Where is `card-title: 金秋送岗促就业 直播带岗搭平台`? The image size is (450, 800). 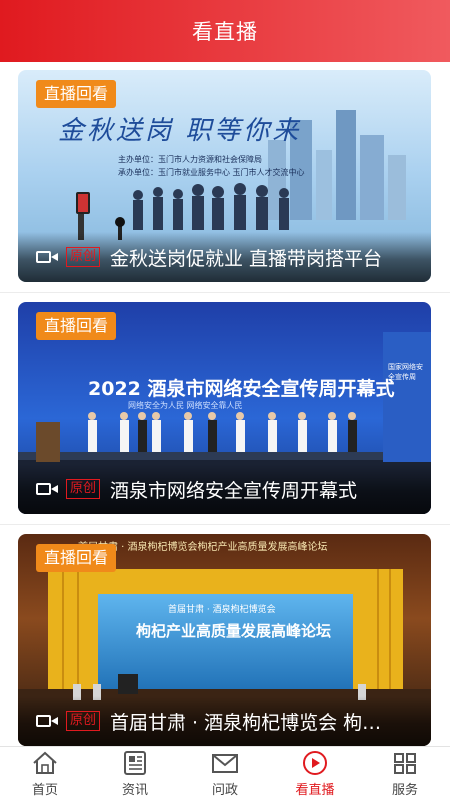
card-title: 金秋送岗促就业 直播带岗搭平台 is located at coordinates (246, 258).